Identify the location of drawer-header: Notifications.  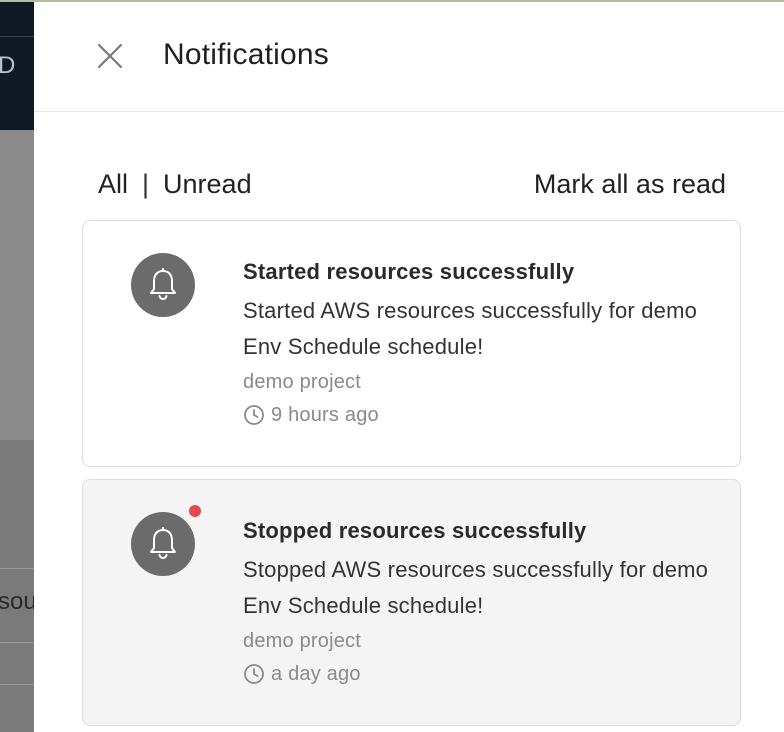
(409, 57).